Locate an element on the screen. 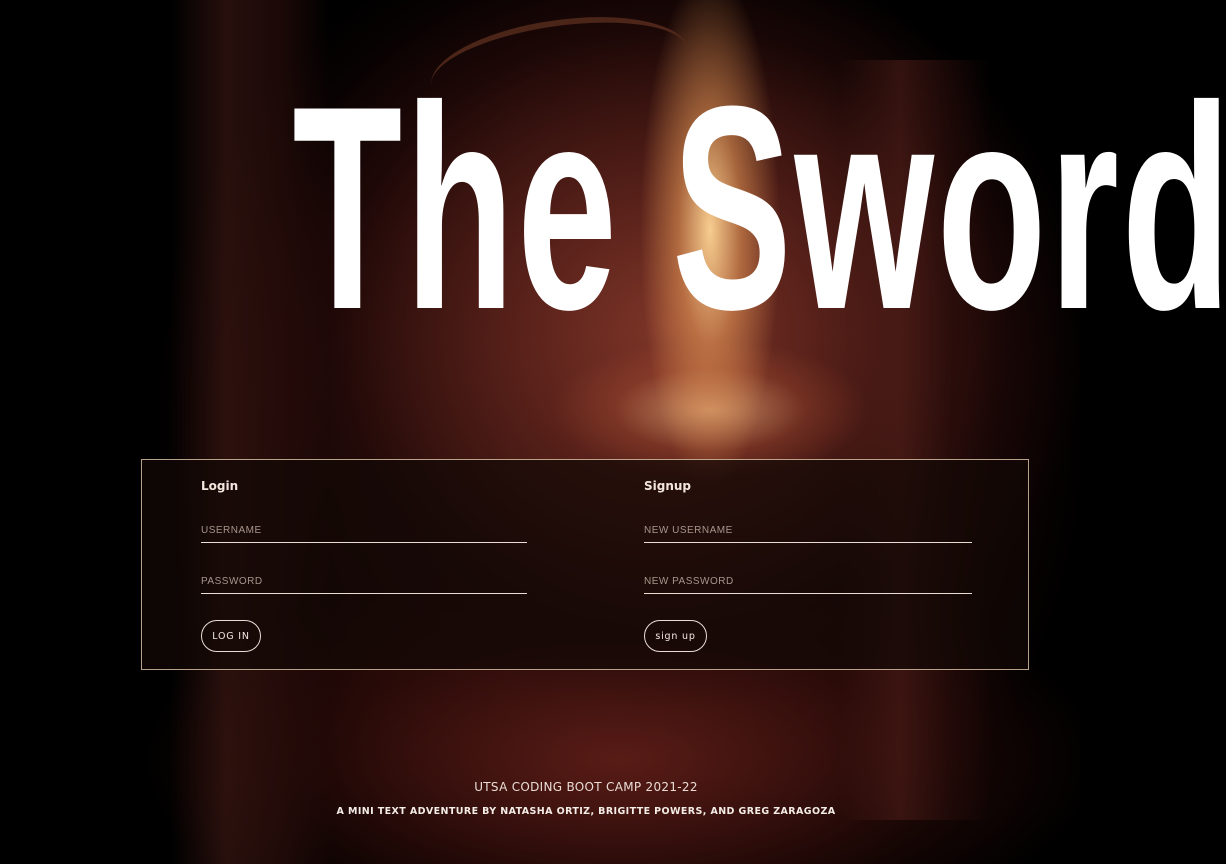 This screenshot has width=1226, height=864. login-heading: Login is located at coordinates (220, 486).